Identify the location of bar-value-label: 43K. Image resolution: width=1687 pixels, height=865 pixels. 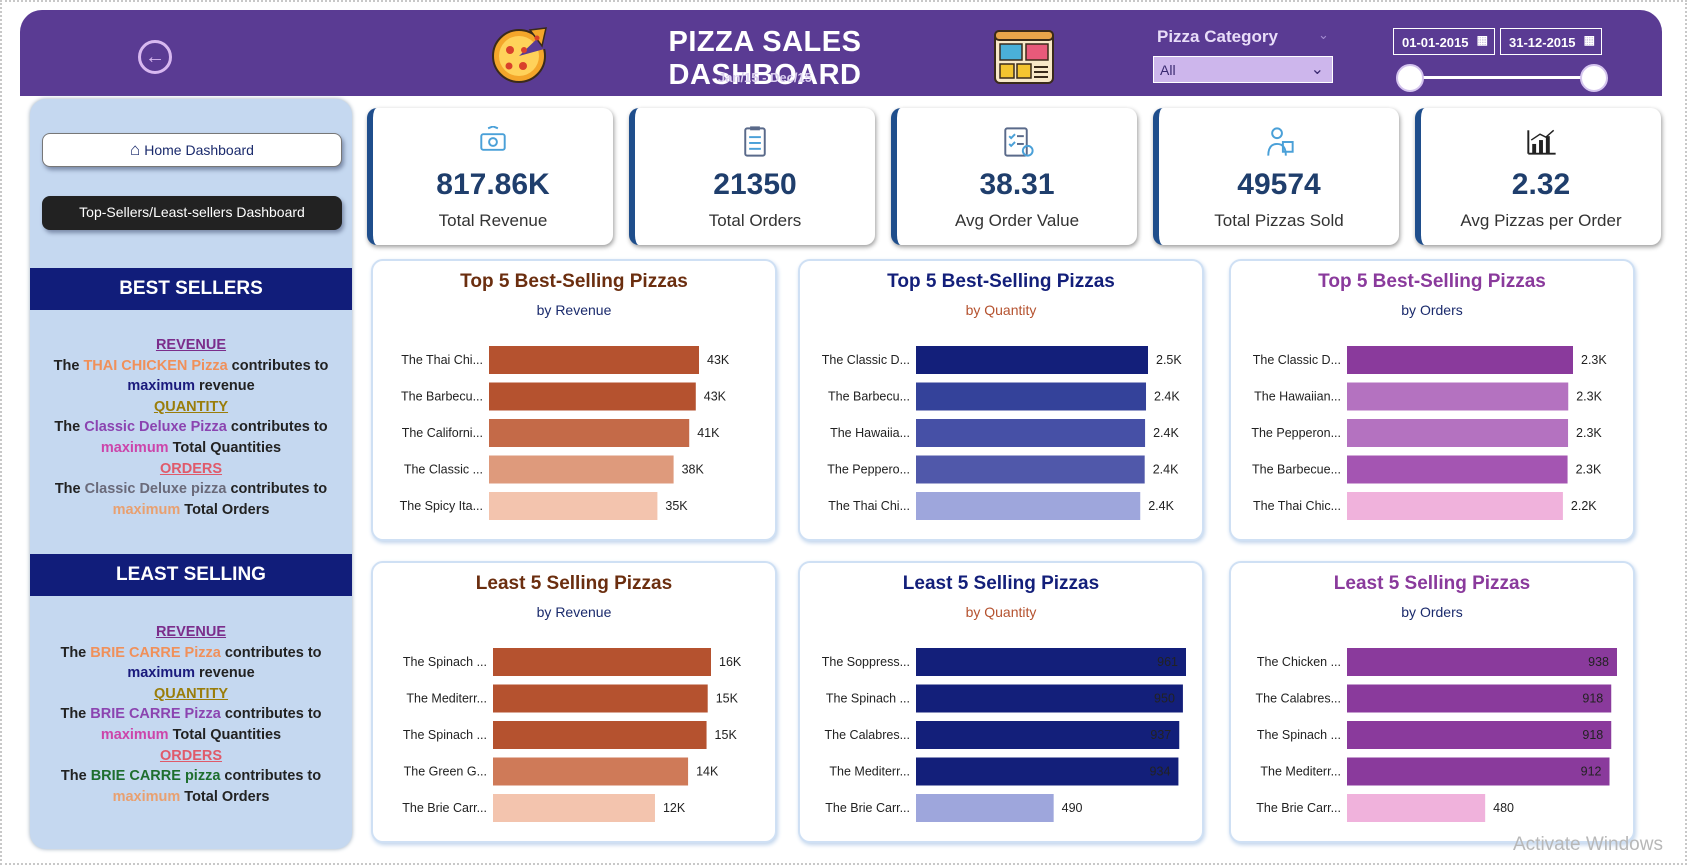
(715, 397).